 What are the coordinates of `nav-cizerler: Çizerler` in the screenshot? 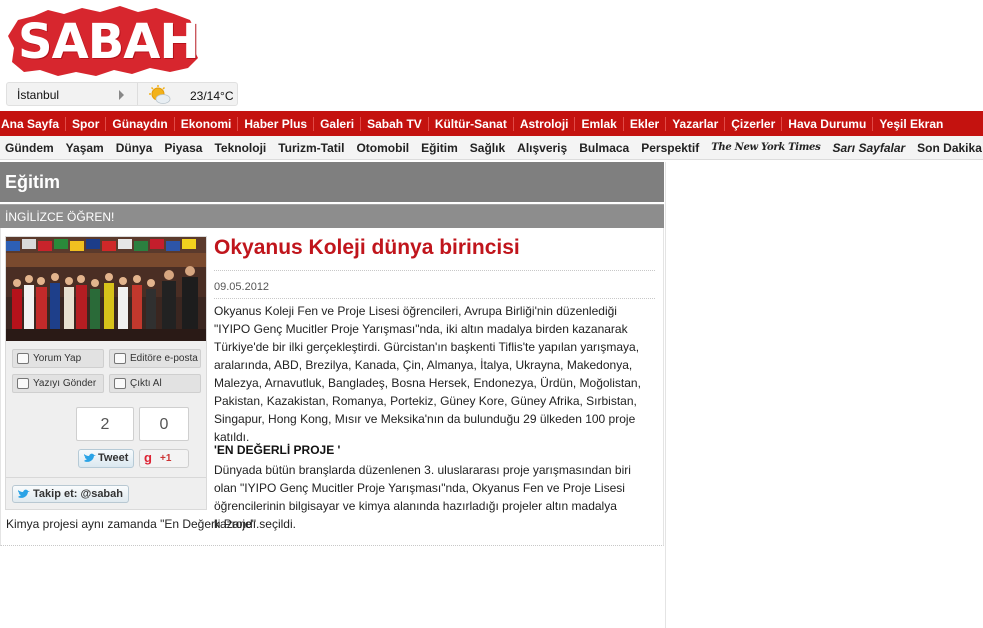 It's located at (754, 123).